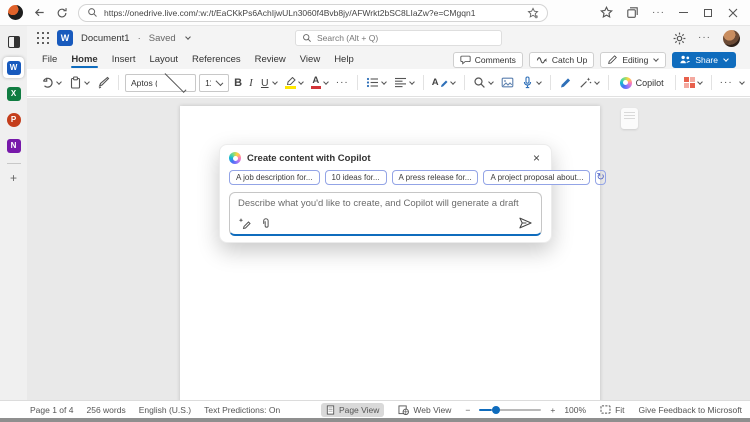 The width and height of the screenshot is (750, 422). Describe the element at coordinates (606, 12) in the screenshot. I see `favorites-star-icon` at that location.